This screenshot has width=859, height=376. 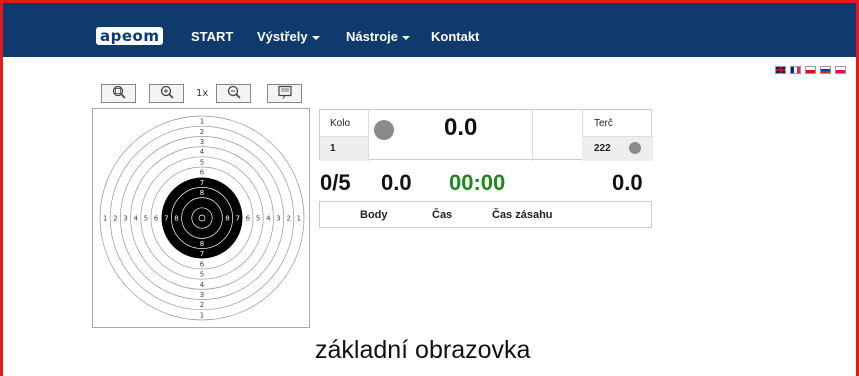 I want to click on nav-vystrely: Výstřely, so click(x=288, y=36).